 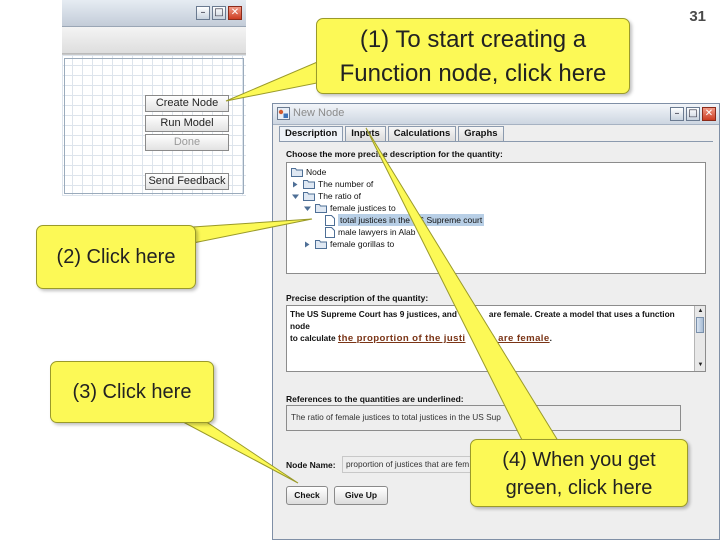 What do you see at coordinates (579, 473) in the screenshot?
I see `callout-step-4: (4) When you get green, click here` at bounding box center [579, 473].